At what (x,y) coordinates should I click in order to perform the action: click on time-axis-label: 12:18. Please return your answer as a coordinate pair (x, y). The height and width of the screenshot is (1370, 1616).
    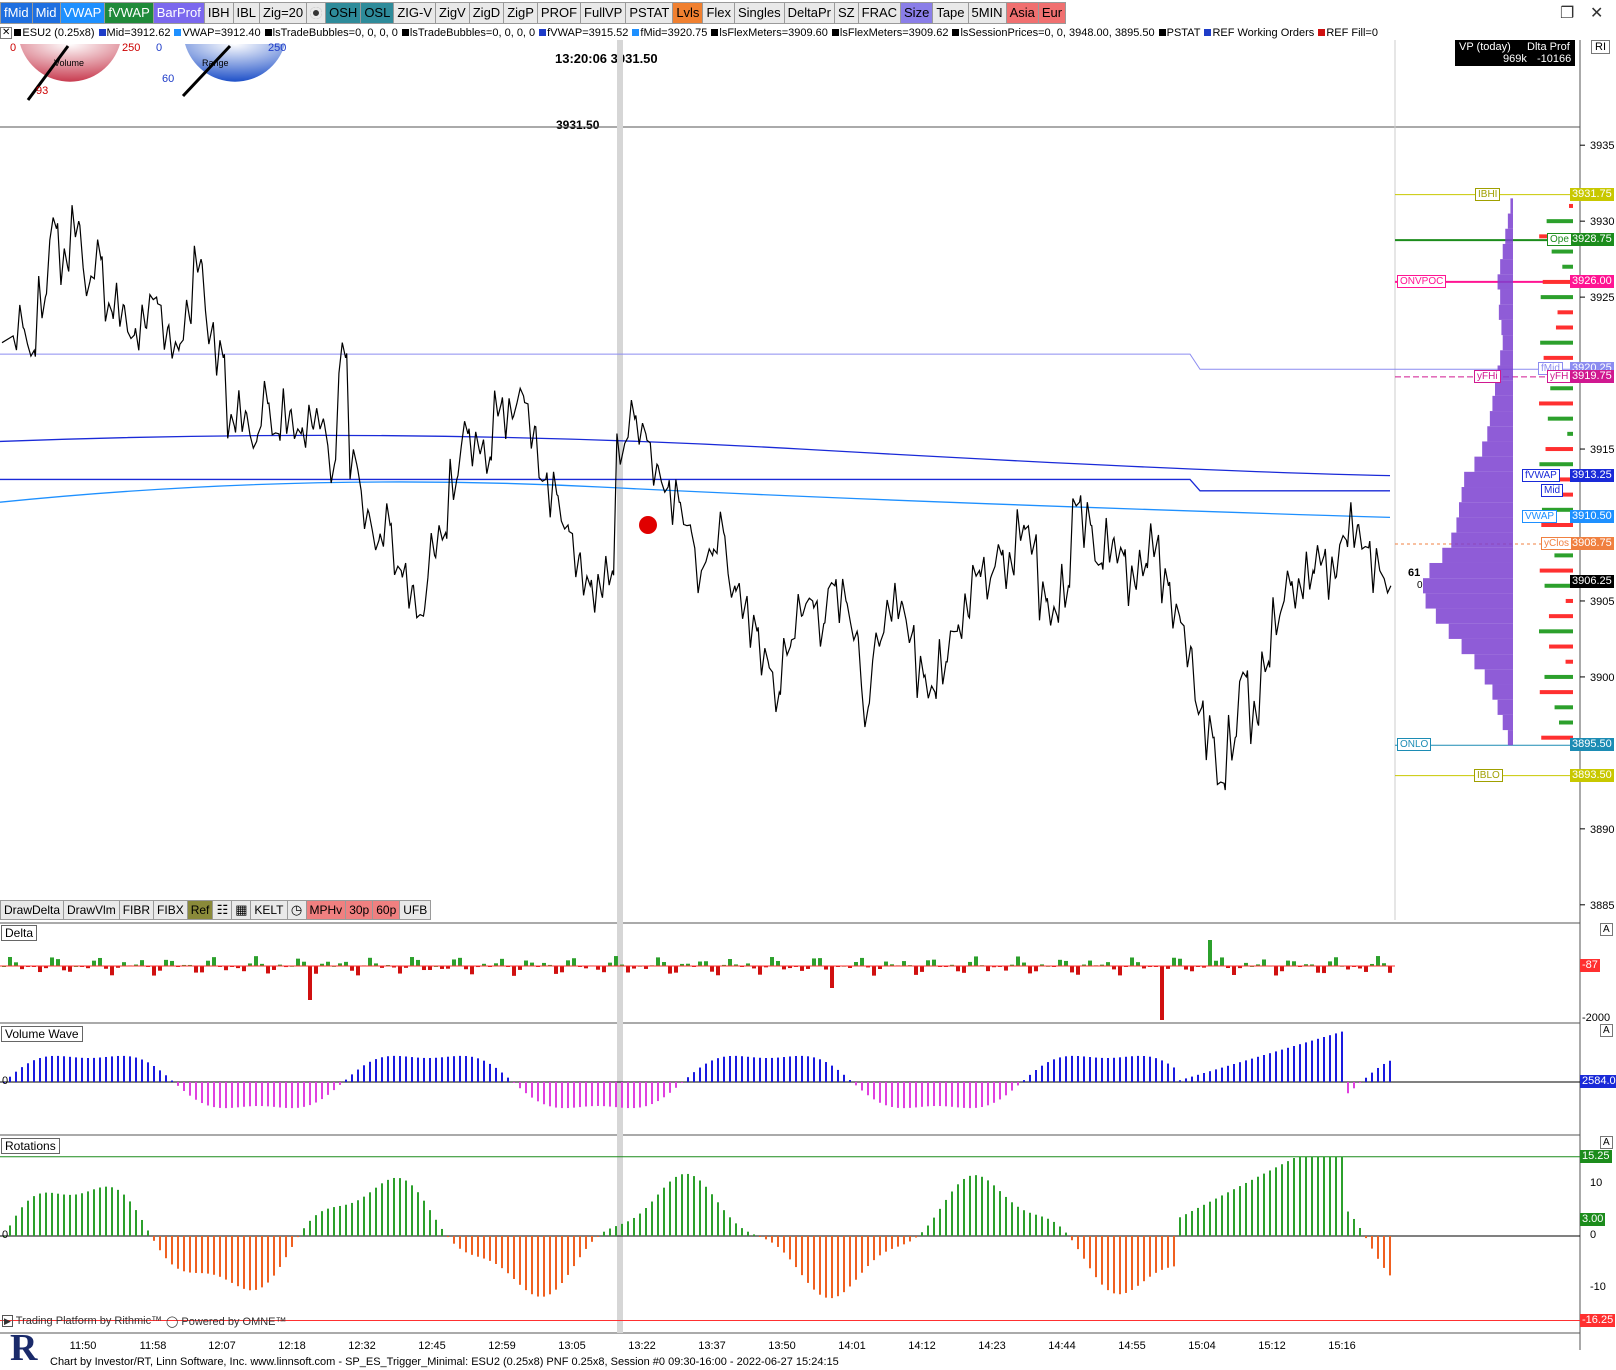
    Looking at the image, I should click on (292, 1346).